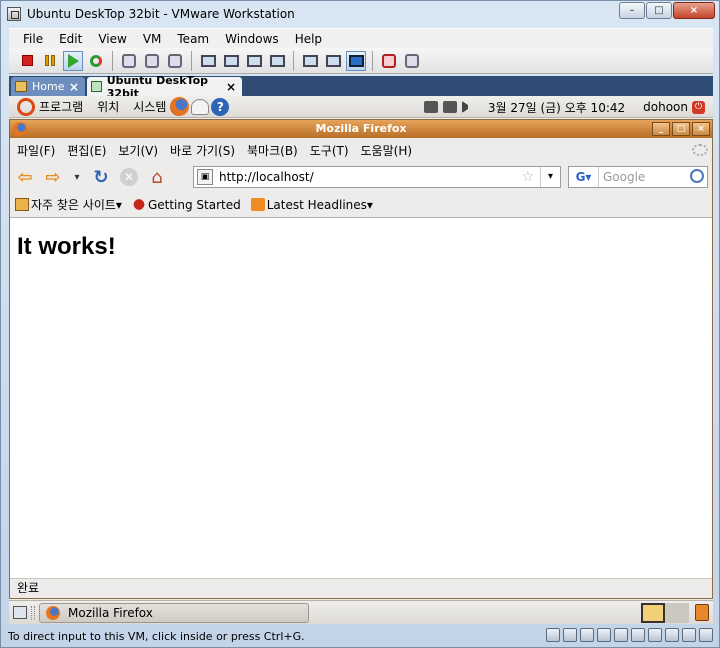 The width and height of the screenshot is (720, 648). Describe the element at coordinates (231, 87) in the screenshot. I see `tab-vm-close: ×` at that location.